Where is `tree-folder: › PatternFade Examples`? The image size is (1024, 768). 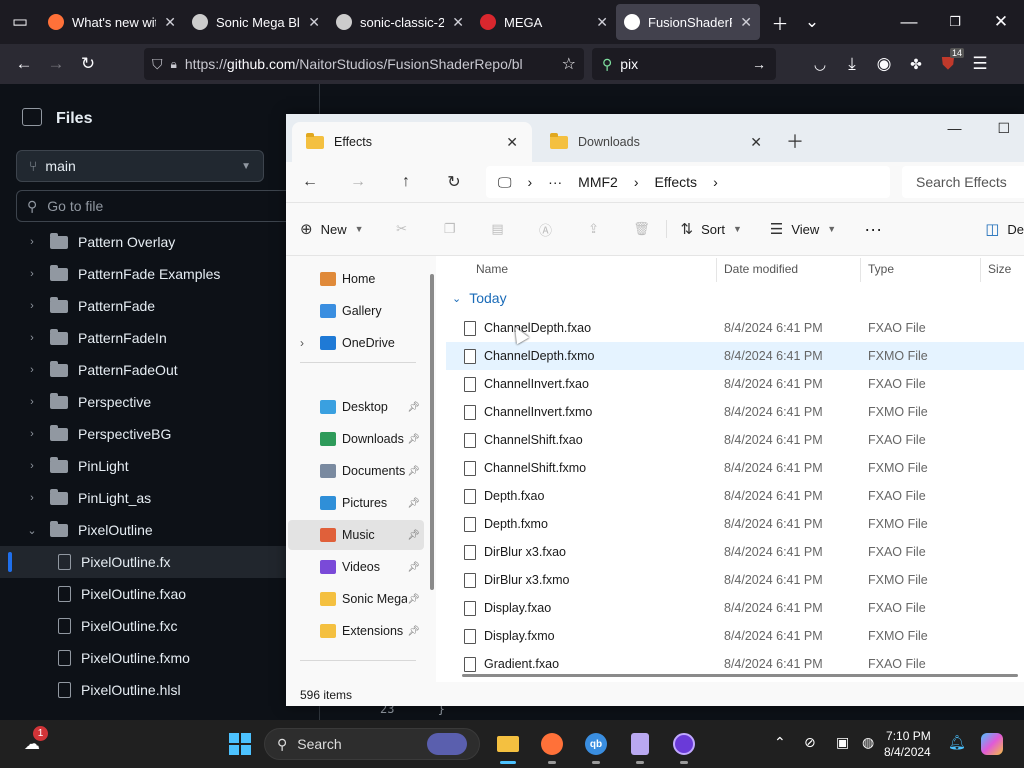
tree-folder: › PatternFade Examples is located at coordinates (150, 274).